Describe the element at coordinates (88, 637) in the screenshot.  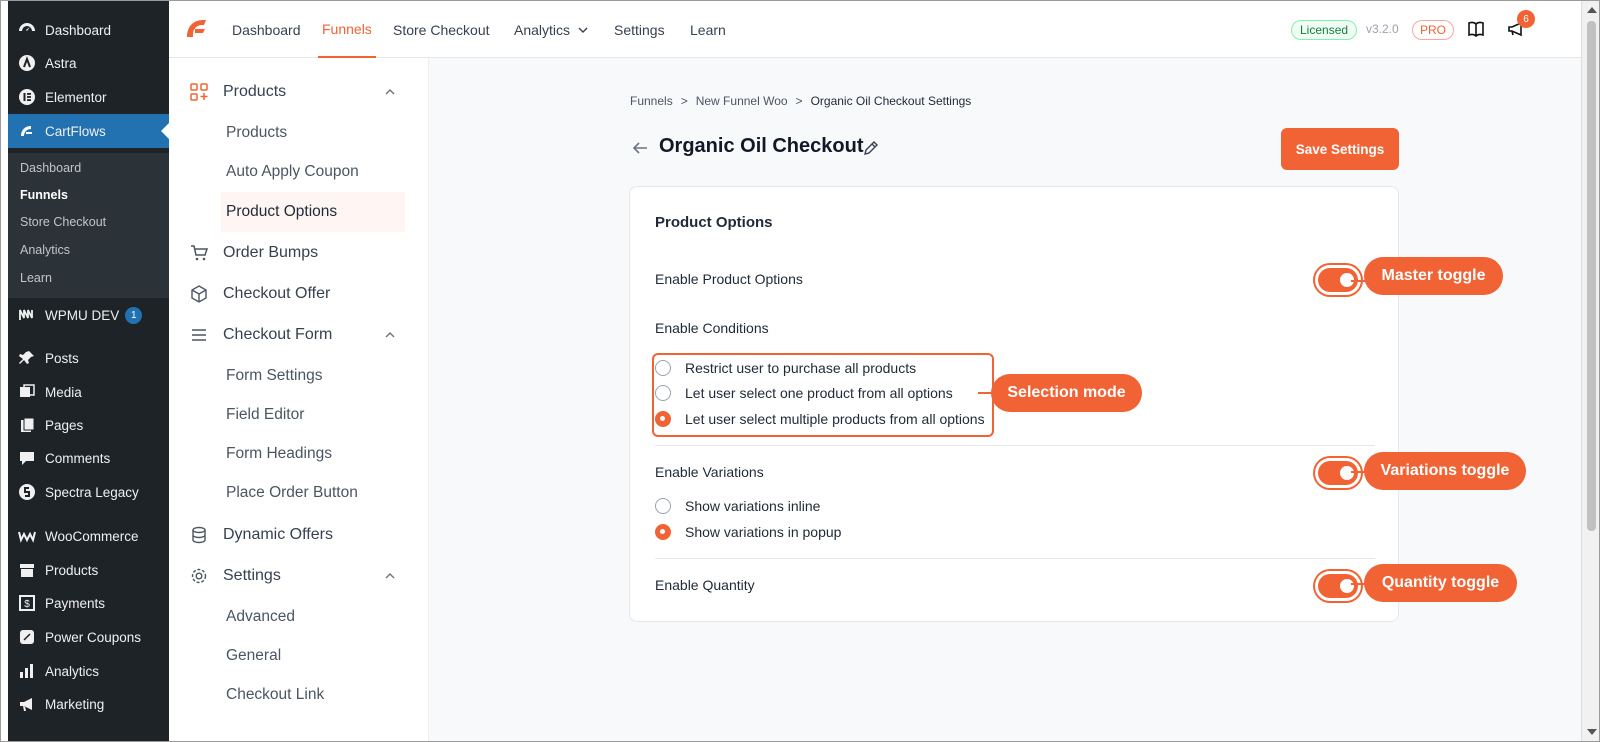
I see `wp-menu-power-coupons: Power Coupons` at that location.